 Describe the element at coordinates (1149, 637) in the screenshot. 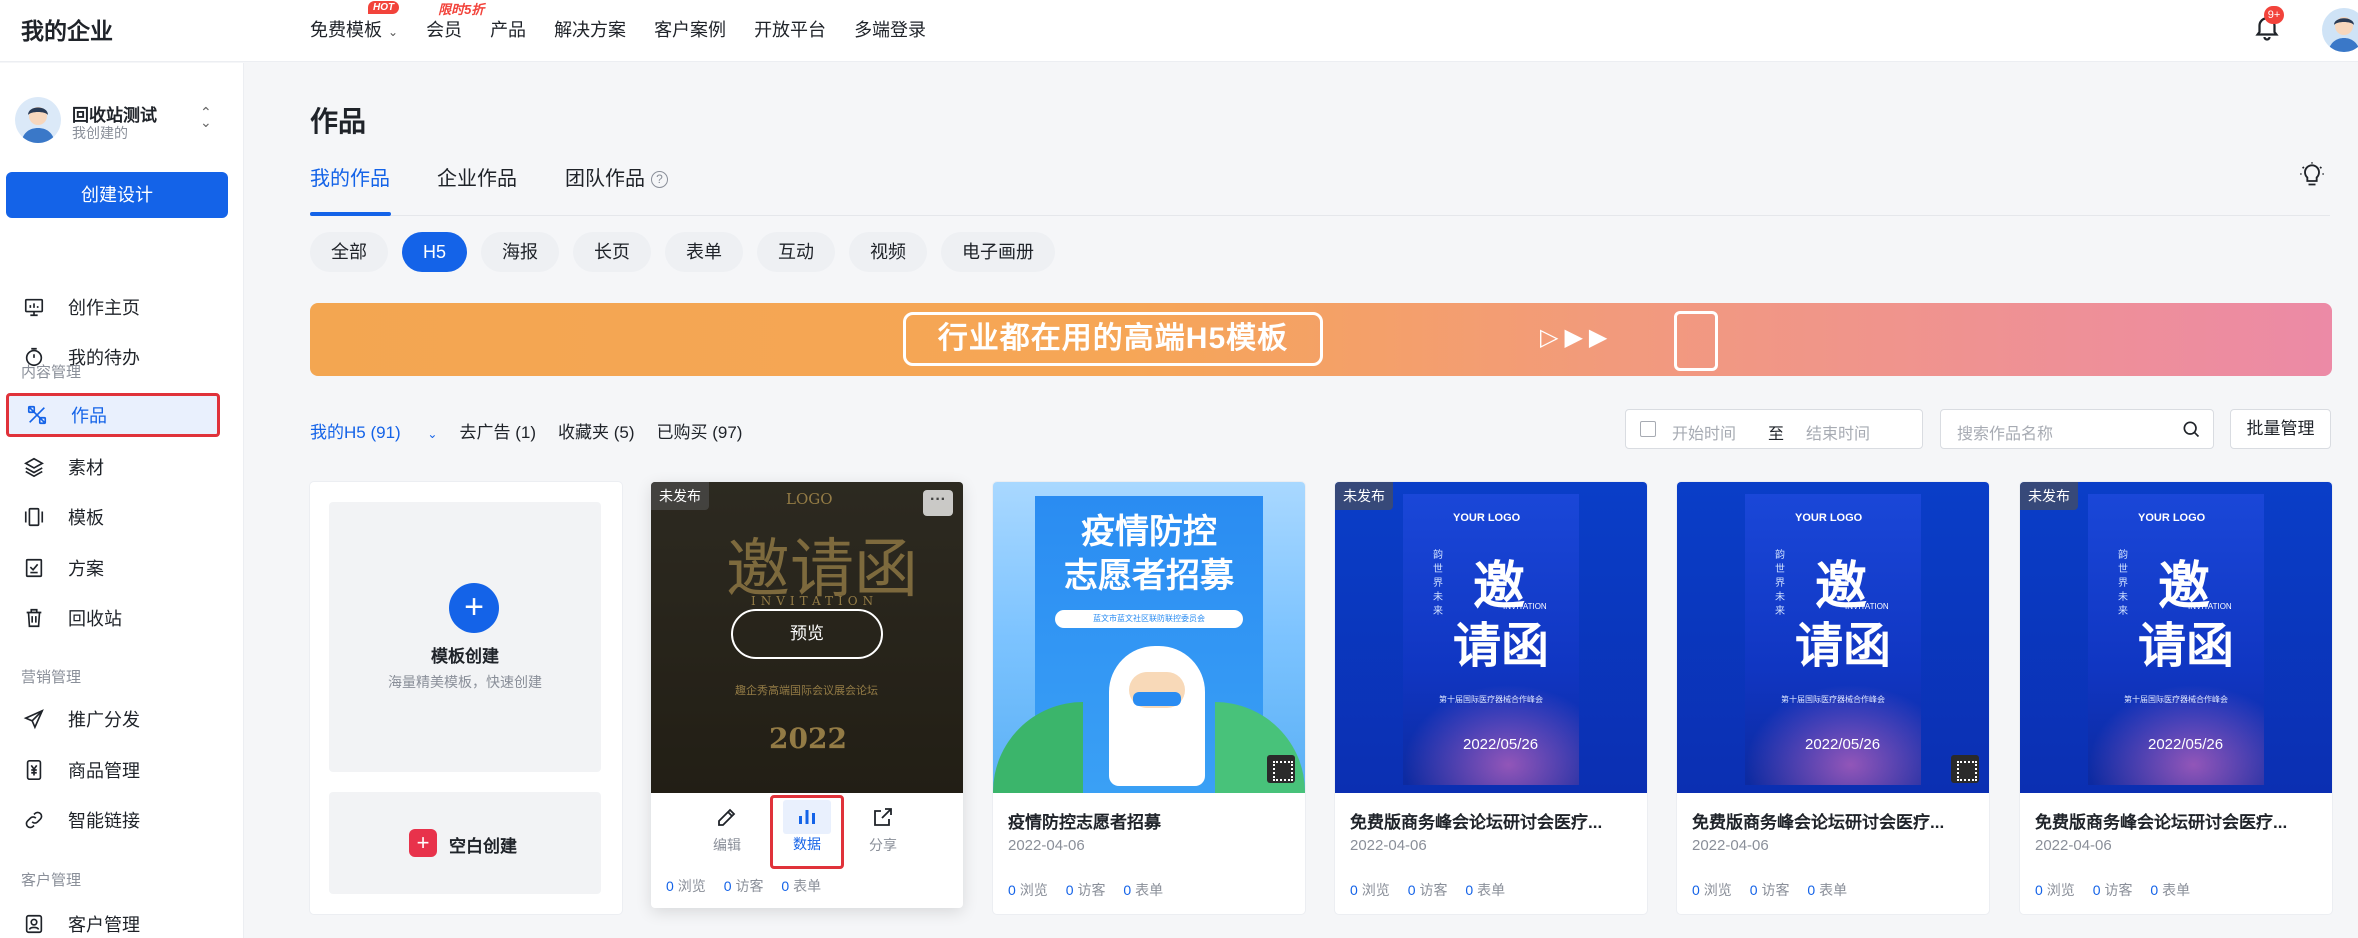

I see `work-thumbnail: 疫情防控 志愿者招募 蓝文市蓝文社区联防联控委员会` at that location.